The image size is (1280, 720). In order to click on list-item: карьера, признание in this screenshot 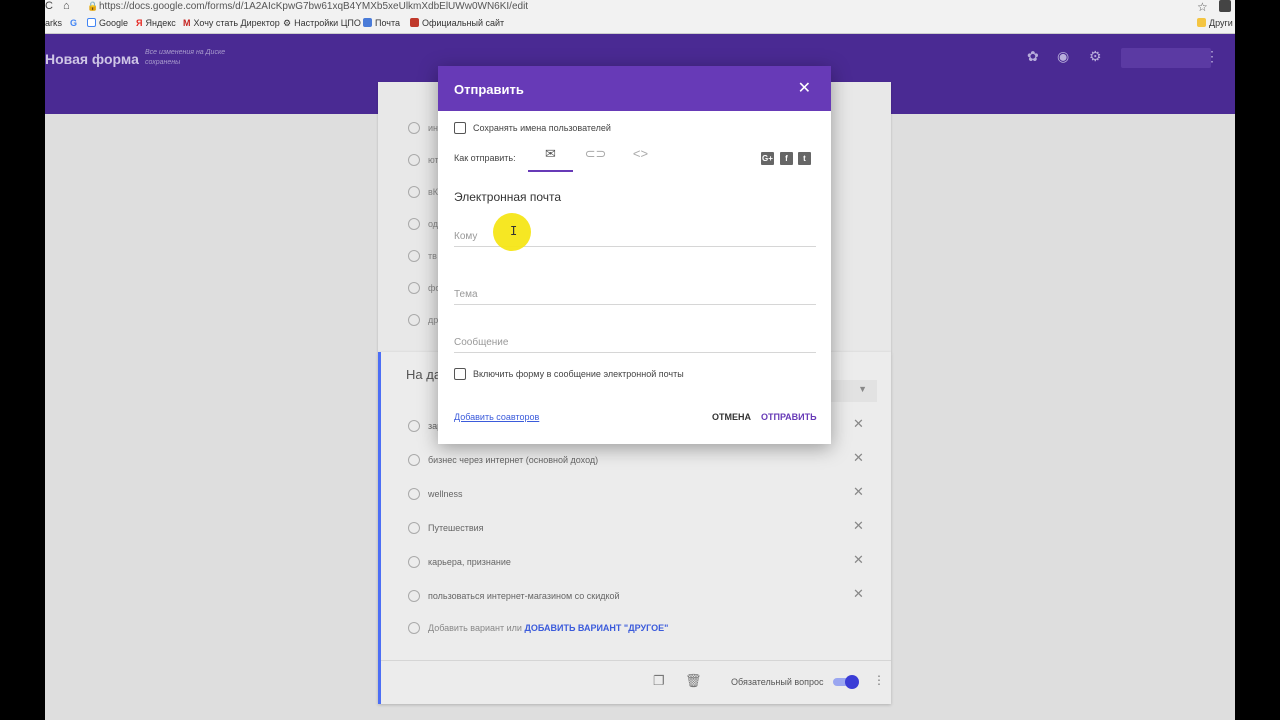, I will do `click(459, 562)`.